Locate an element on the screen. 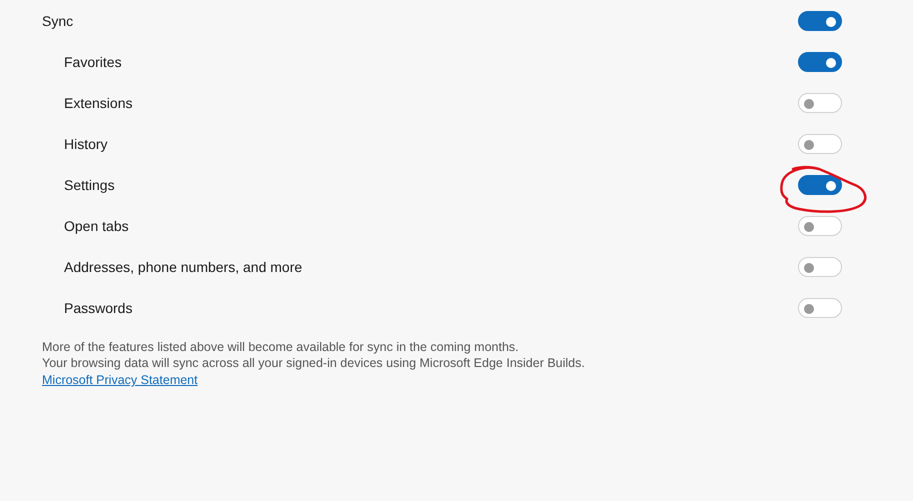 Image resolution: width=913 pixels, height=501 pixels. setting-label: Addresses, phone numbers, and more is located at coordinates (183, 266).